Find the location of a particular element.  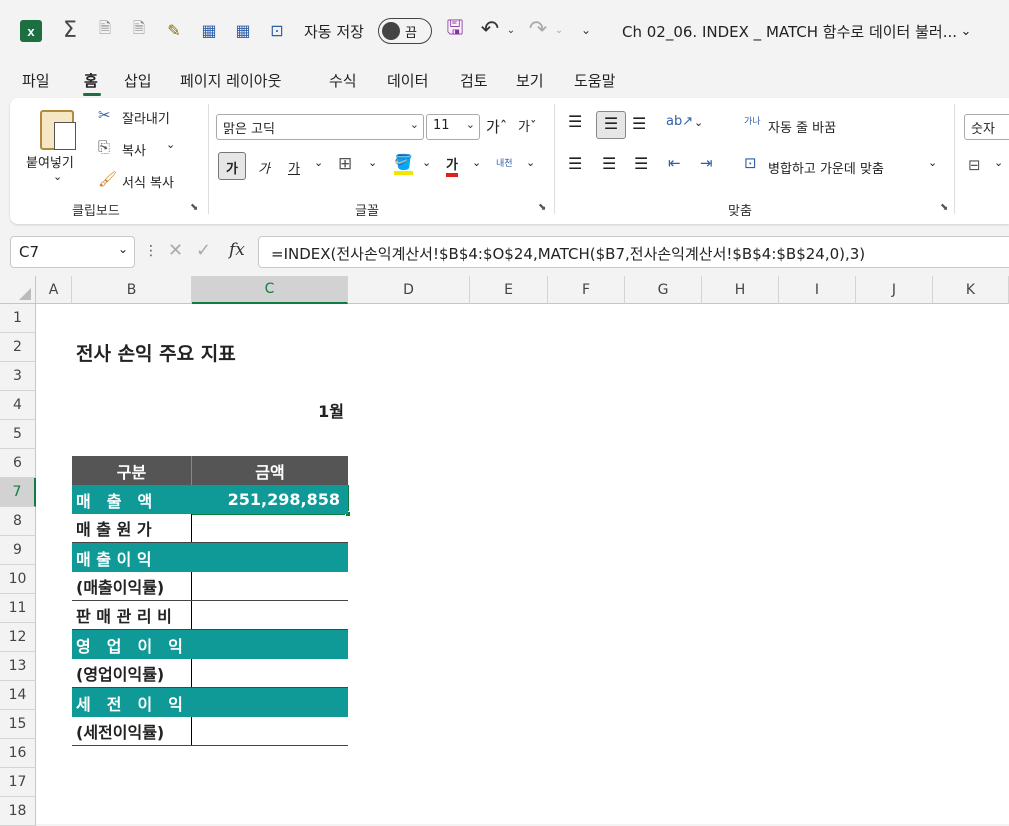

undo-dropdown-icon: ⌄ is located at coordinates (511, 30).